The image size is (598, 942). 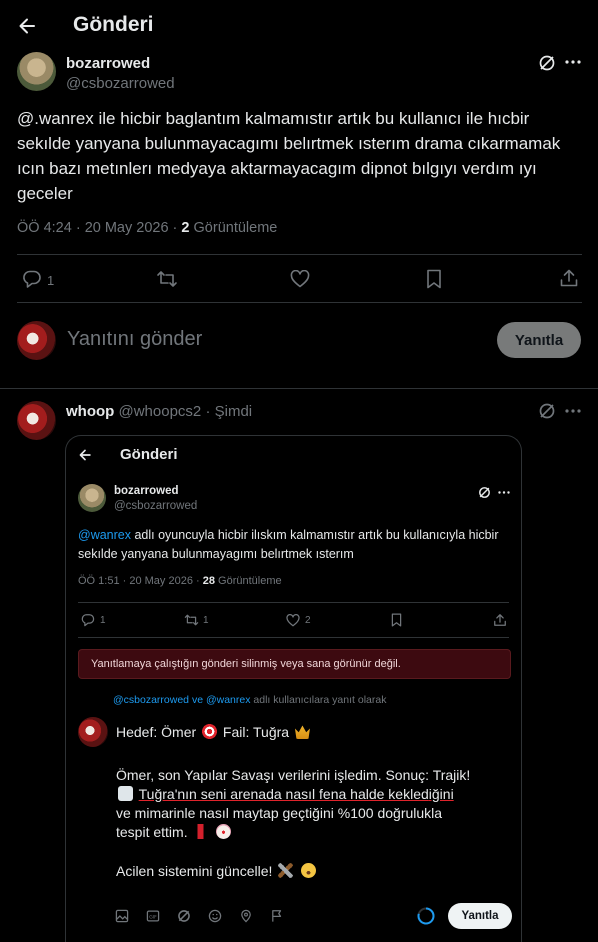 What do you see at coordinates (182, 700) in the screenshot?
I see `replying-to-handles: @csbozarrowed ve @wanrex` at bounding box center [182, 700].